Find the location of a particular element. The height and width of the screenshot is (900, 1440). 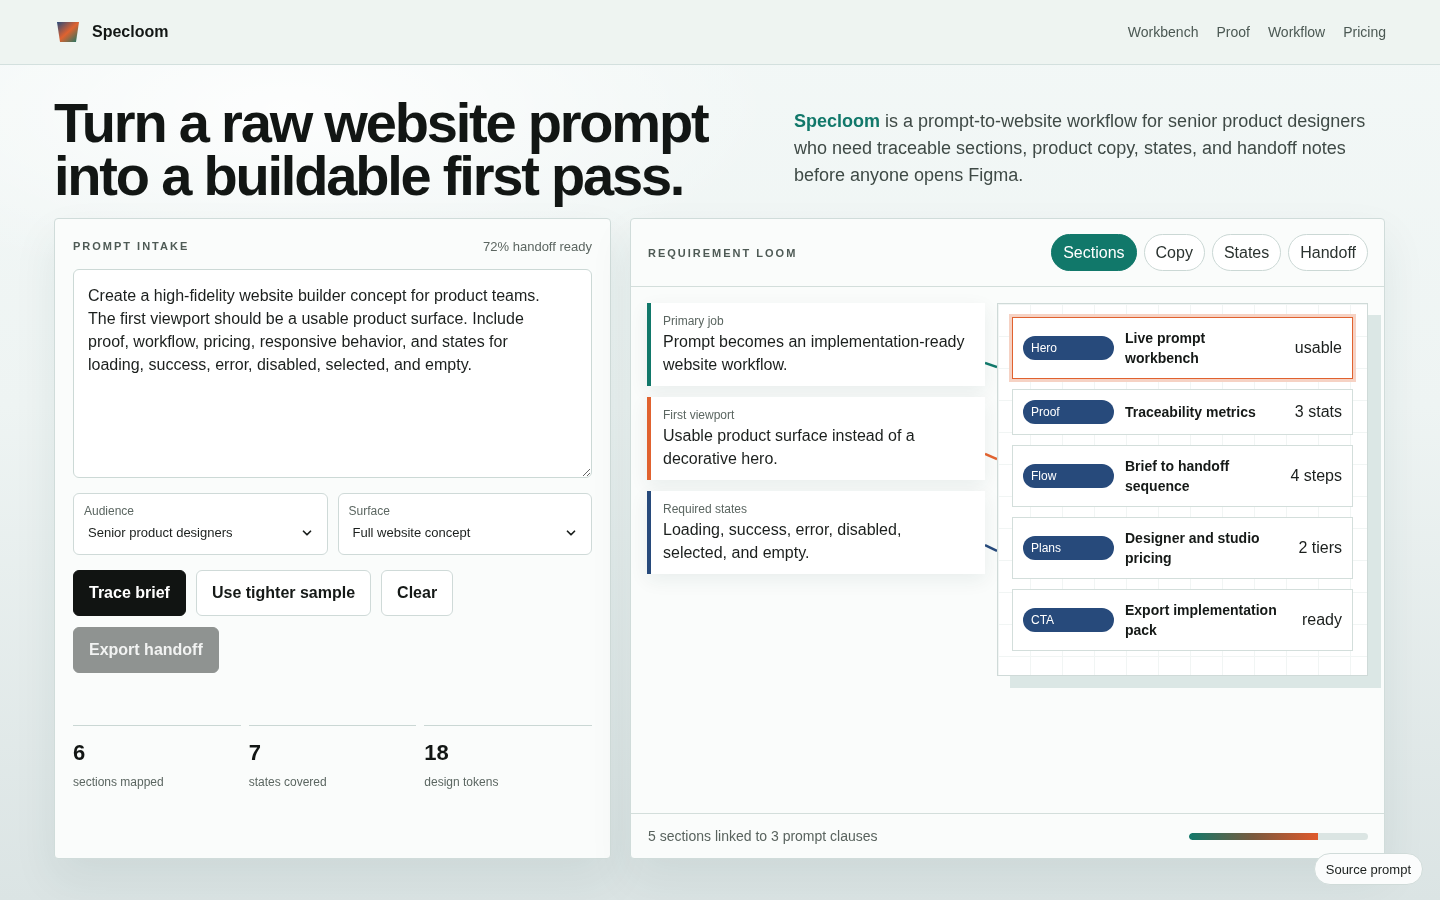

stat-value: 7 is located at coordinates (255, 753).